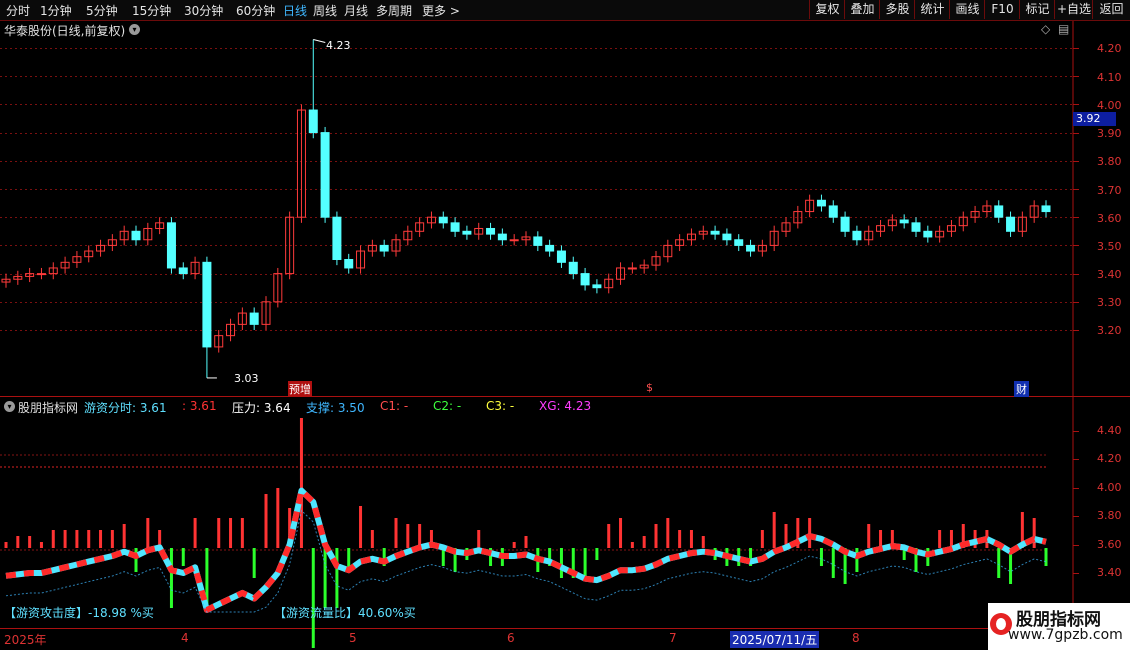  What do you see at coordinates (1094, 119) in the screenshot?
I see `crosshair-price-box: 3.92` at bounding box center [1094, 119].